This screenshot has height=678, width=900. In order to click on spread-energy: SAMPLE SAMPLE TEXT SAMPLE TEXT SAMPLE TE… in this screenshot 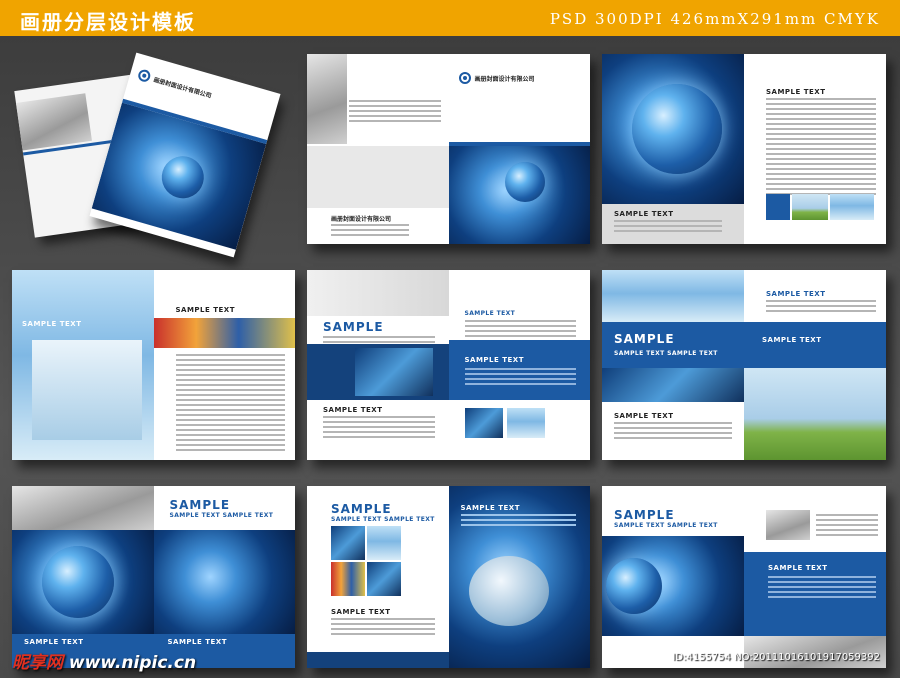, I will do `click(744, 365)`.